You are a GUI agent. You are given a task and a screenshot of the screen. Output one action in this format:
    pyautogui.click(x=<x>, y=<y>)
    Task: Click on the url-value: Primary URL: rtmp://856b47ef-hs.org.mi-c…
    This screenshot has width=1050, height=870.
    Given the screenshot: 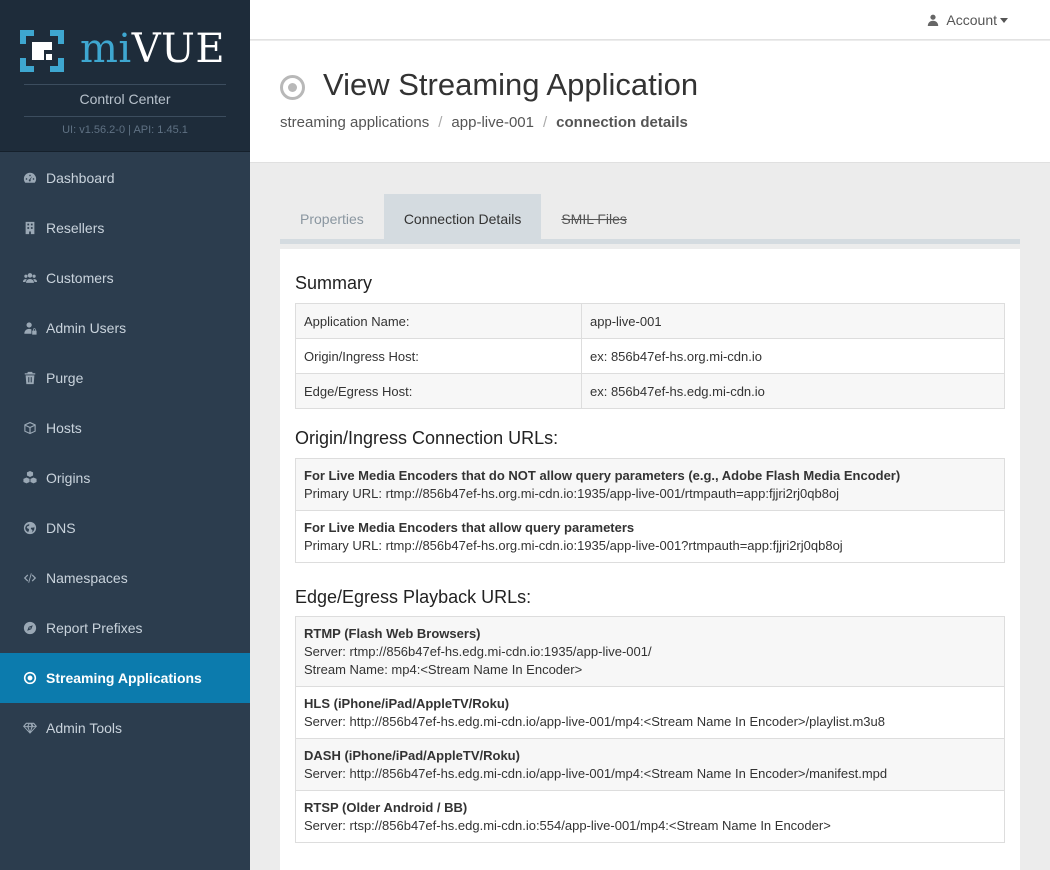 What is the action you would take?
    pyautogui.click(x=573, y=545)
    